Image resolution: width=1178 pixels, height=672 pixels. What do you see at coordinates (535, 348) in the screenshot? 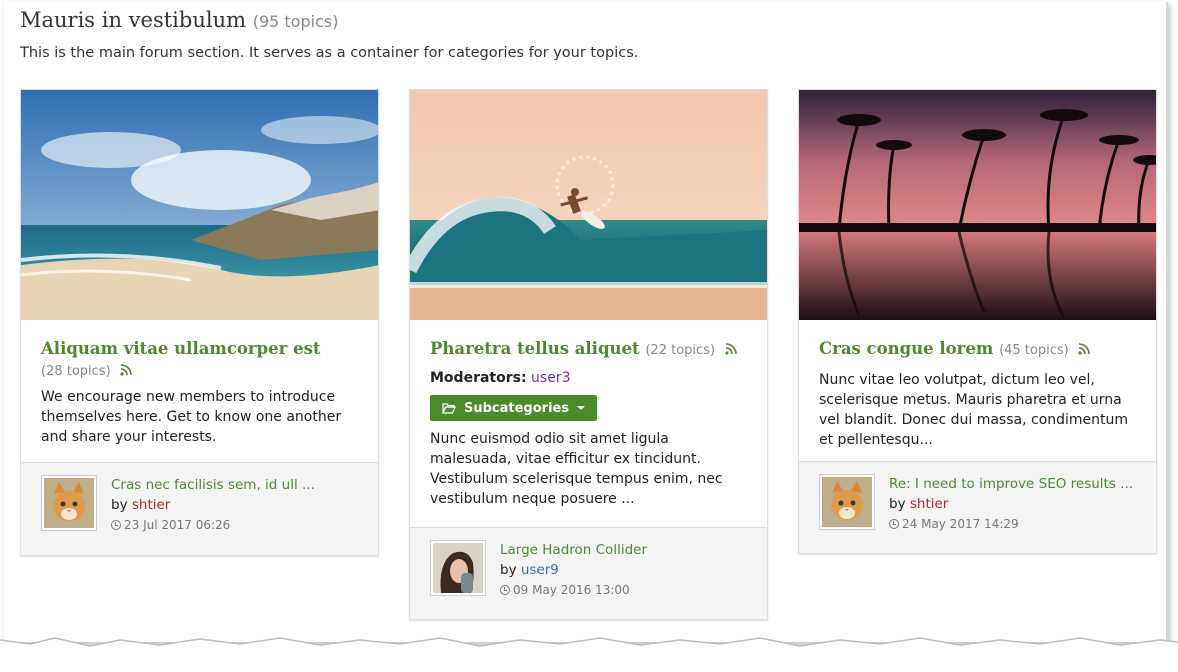
I see `category-title-text: Pharetra tellus aliquet` at bounding box center [535, 348].